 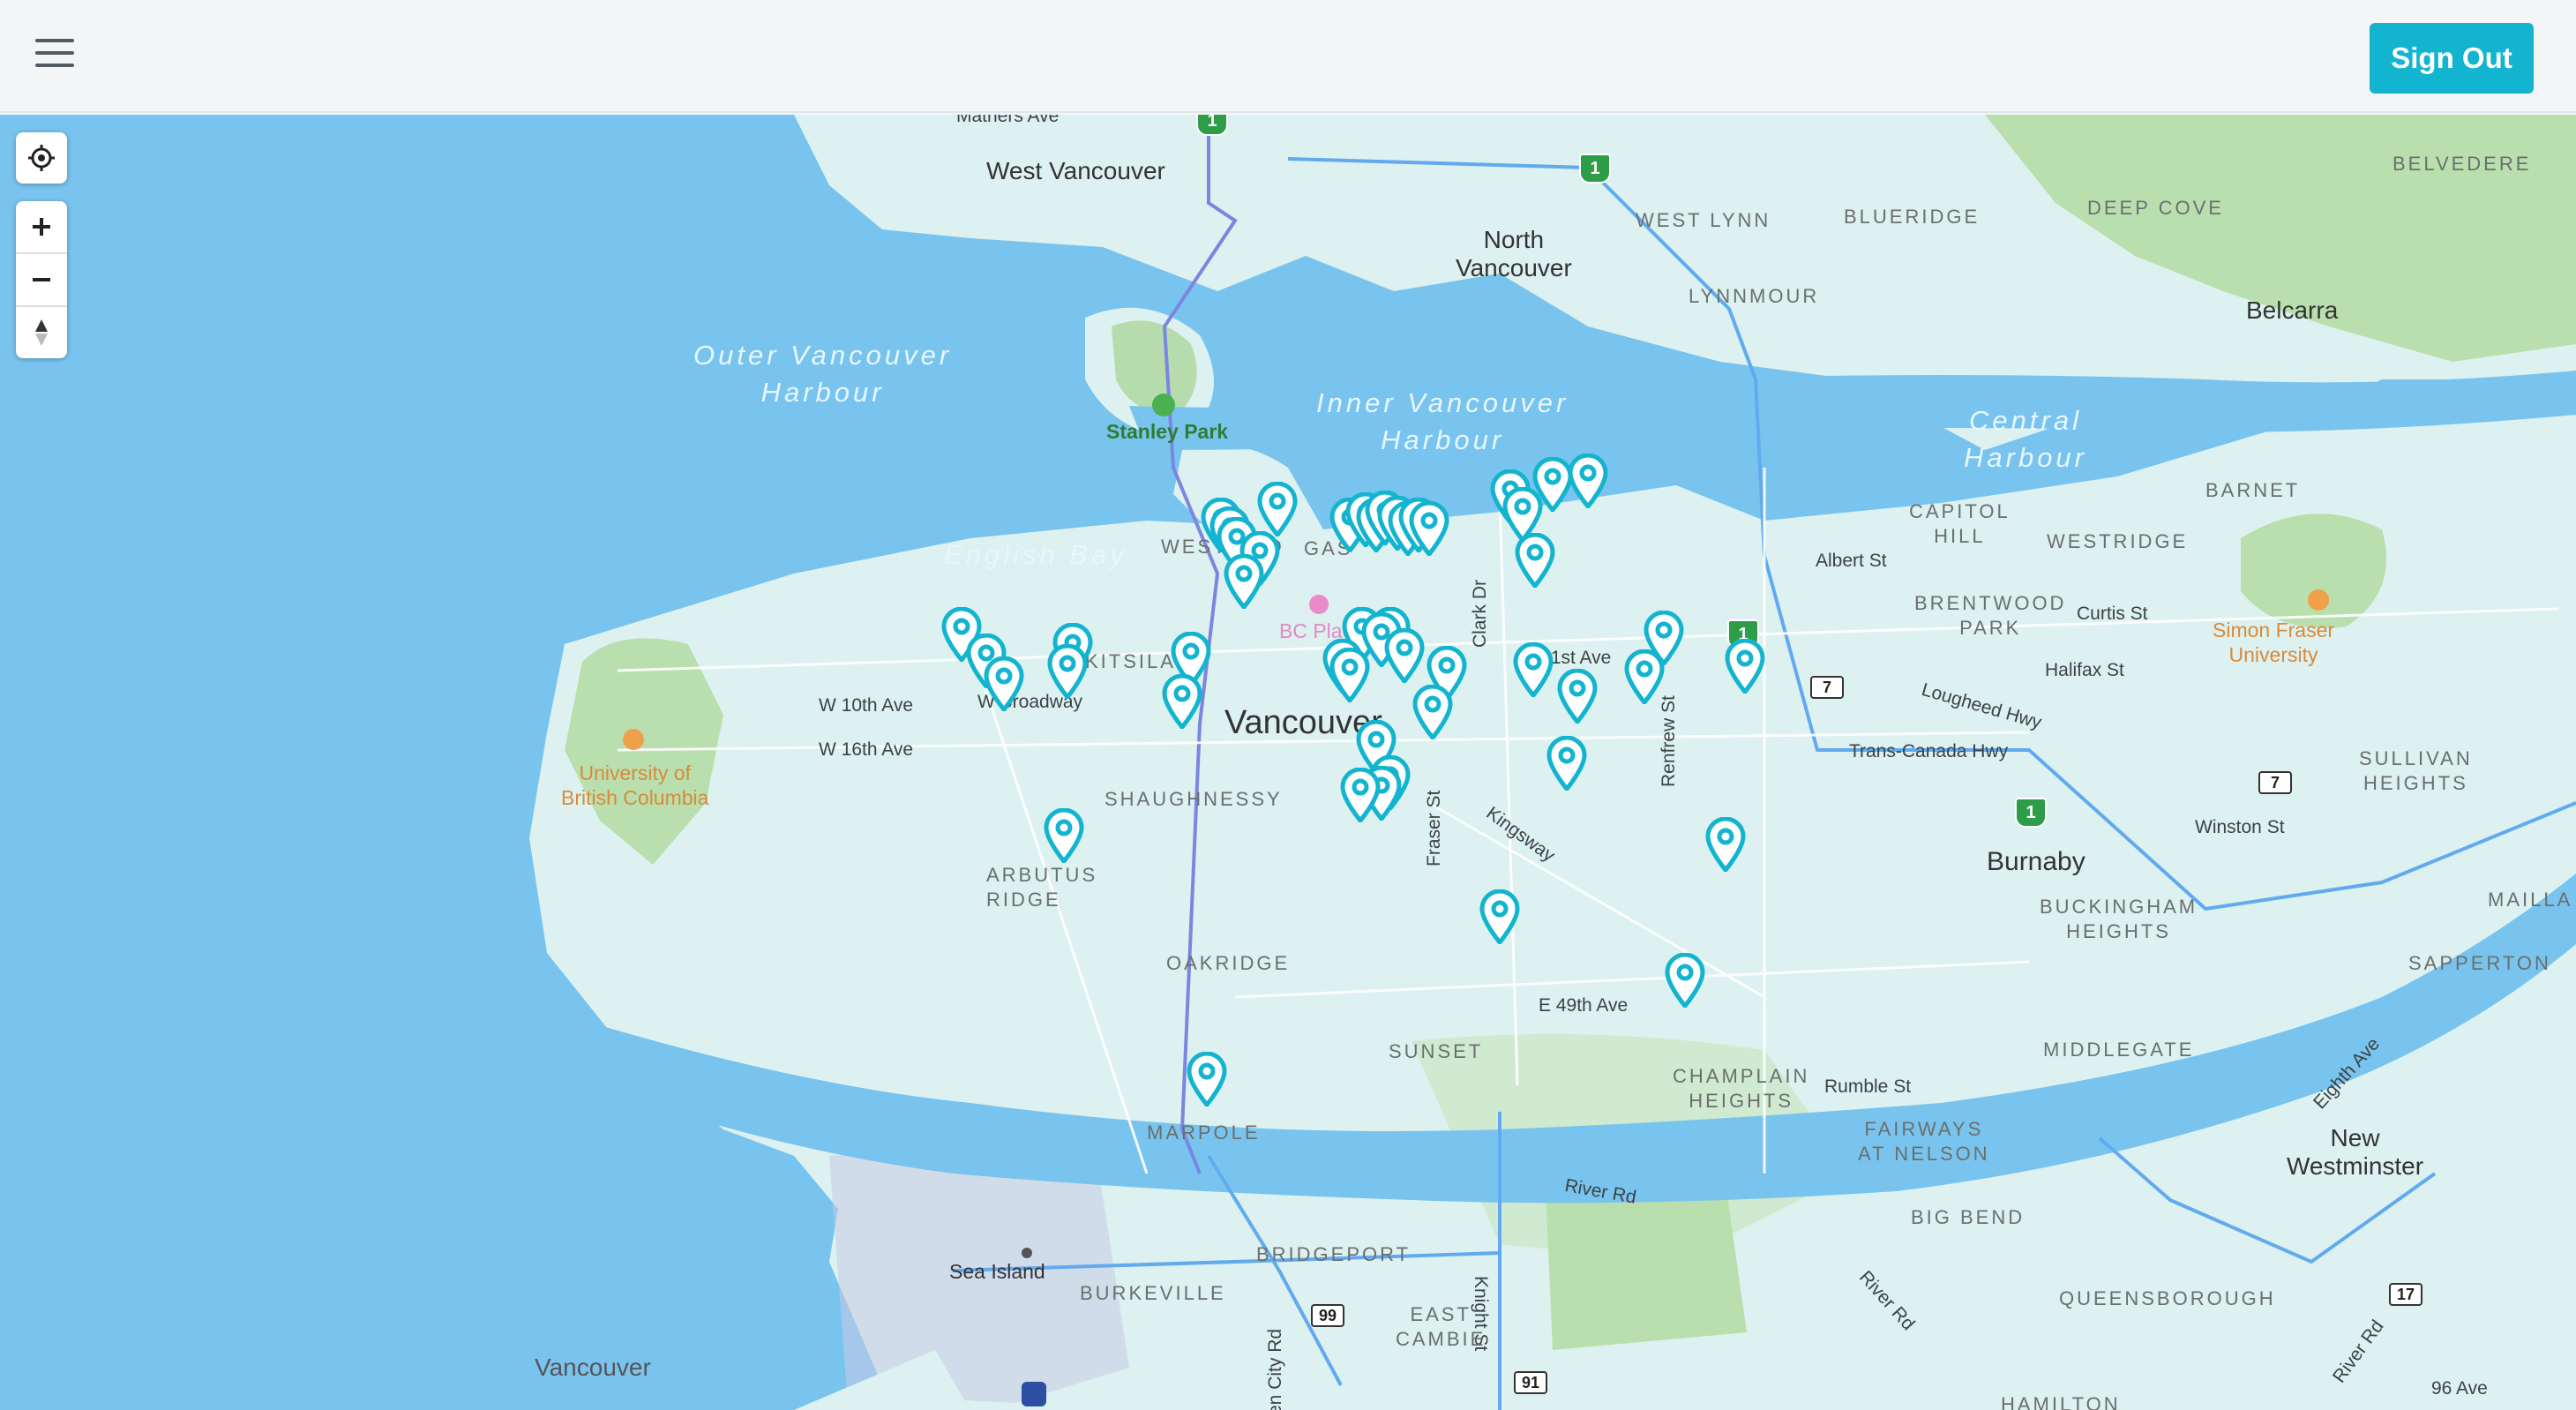 I want to click on map-label-belcarra: Belcarra, so click(x=2293, y=310).